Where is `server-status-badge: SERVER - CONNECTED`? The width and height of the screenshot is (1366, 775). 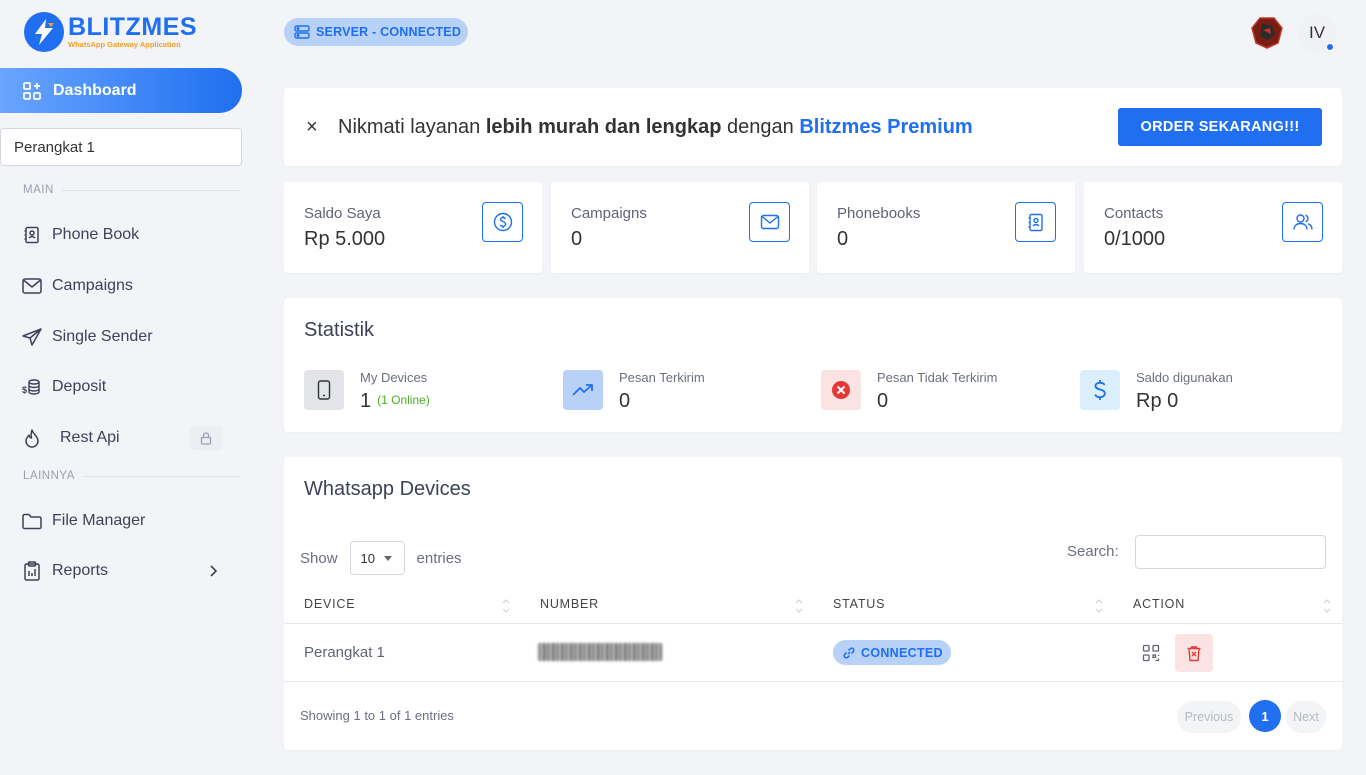
server-status-badge: SERVER - CONNECTED is located at coordinates (376, 32).